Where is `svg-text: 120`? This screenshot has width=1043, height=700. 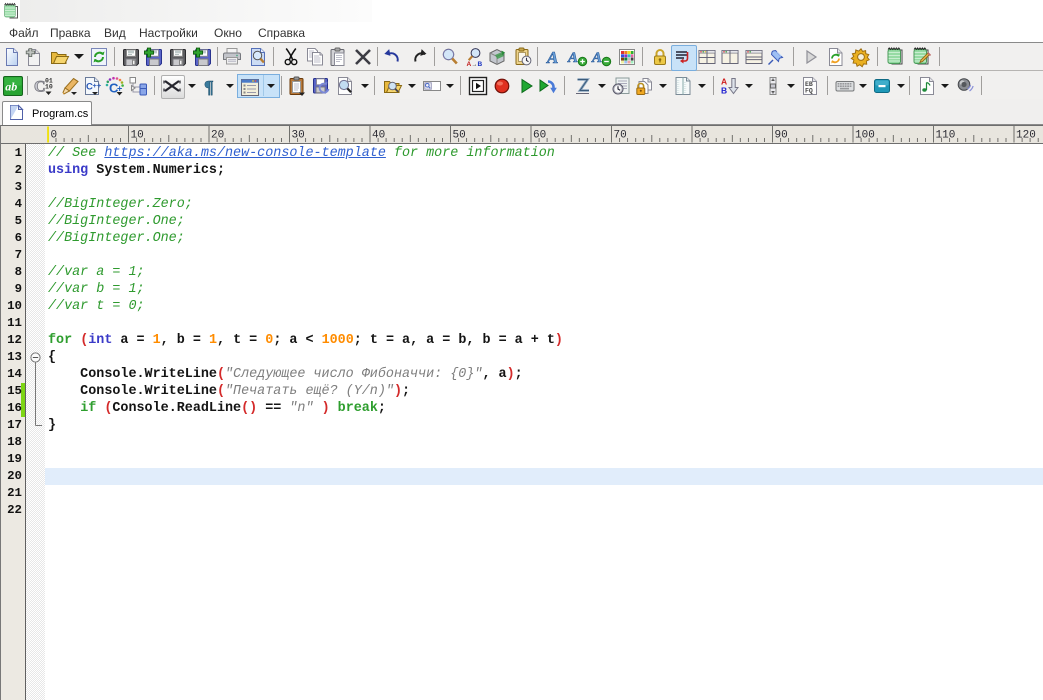 svg-text: 120 is located at coordinates (1026, 136).